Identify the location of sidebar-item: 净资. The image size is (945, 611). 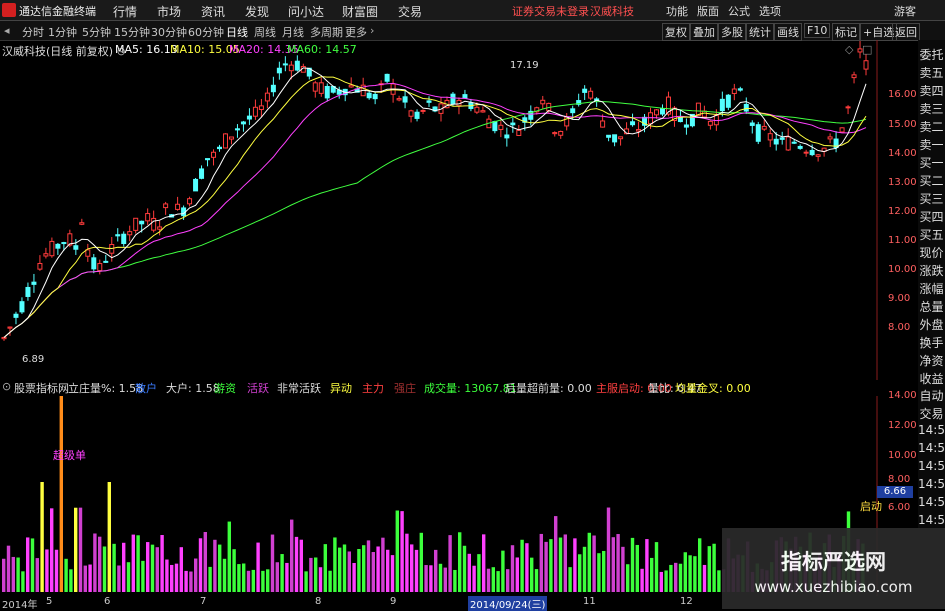
(931, 360).